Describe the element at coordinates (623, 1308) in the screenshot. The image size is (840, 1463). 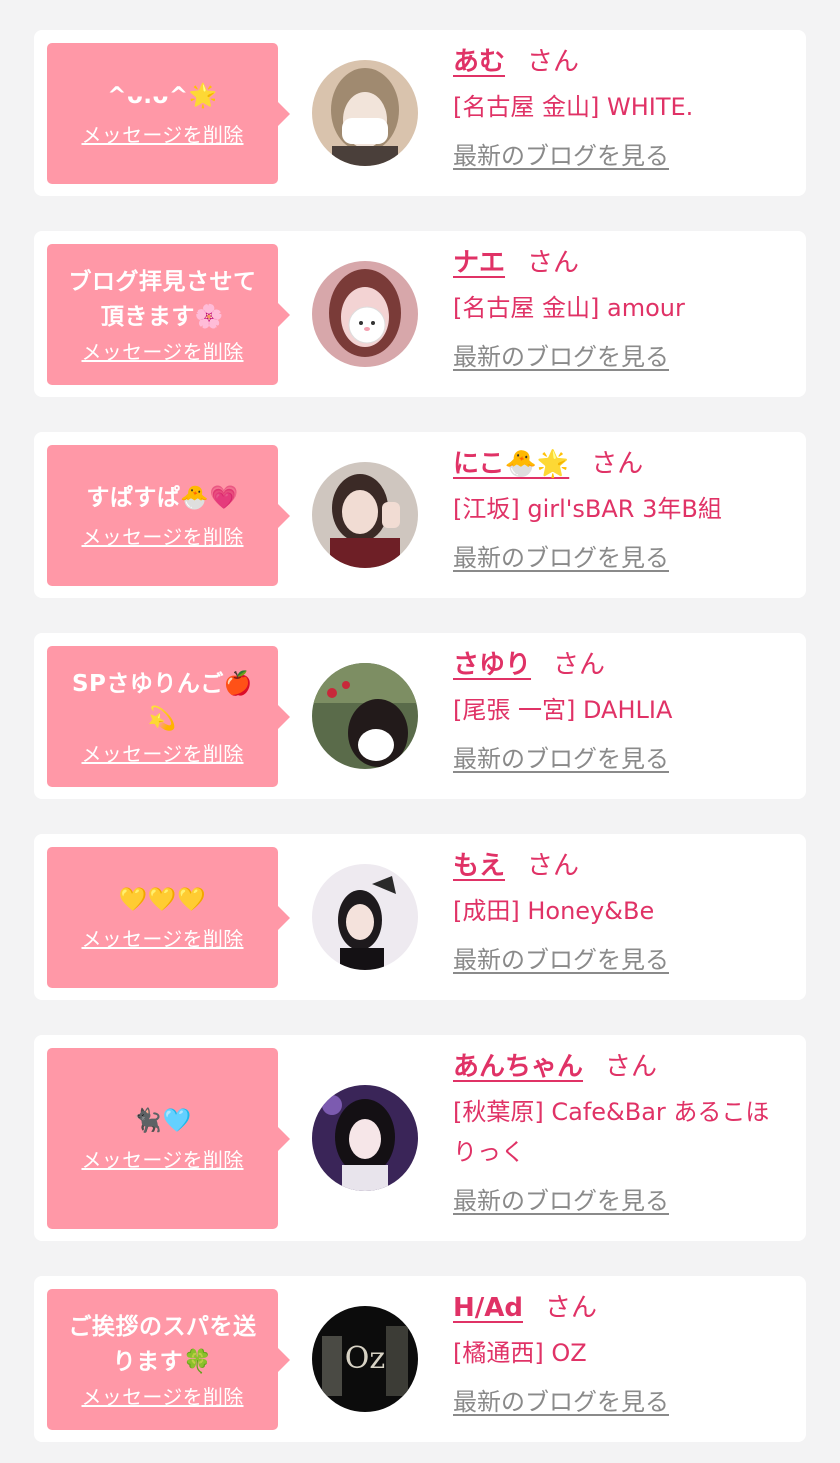
I see `name-row: H/Ad さん` at that location.